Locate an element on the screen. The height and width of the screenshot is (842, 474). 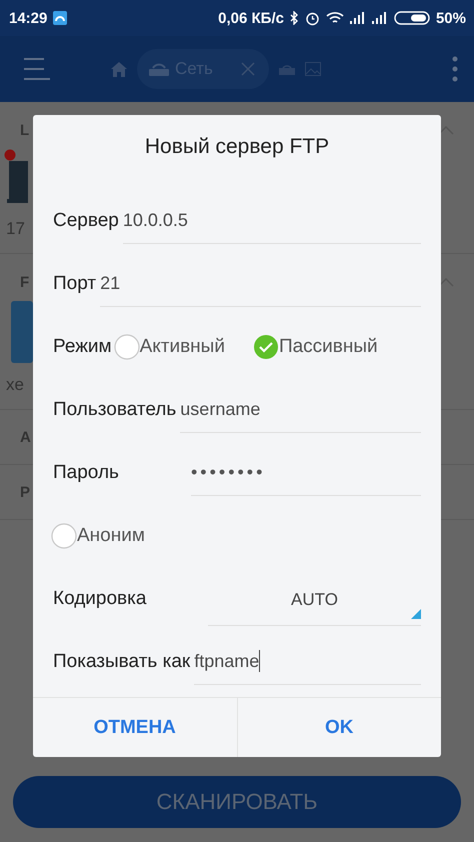
app-notification-icon is located at coordinates (60, 18).